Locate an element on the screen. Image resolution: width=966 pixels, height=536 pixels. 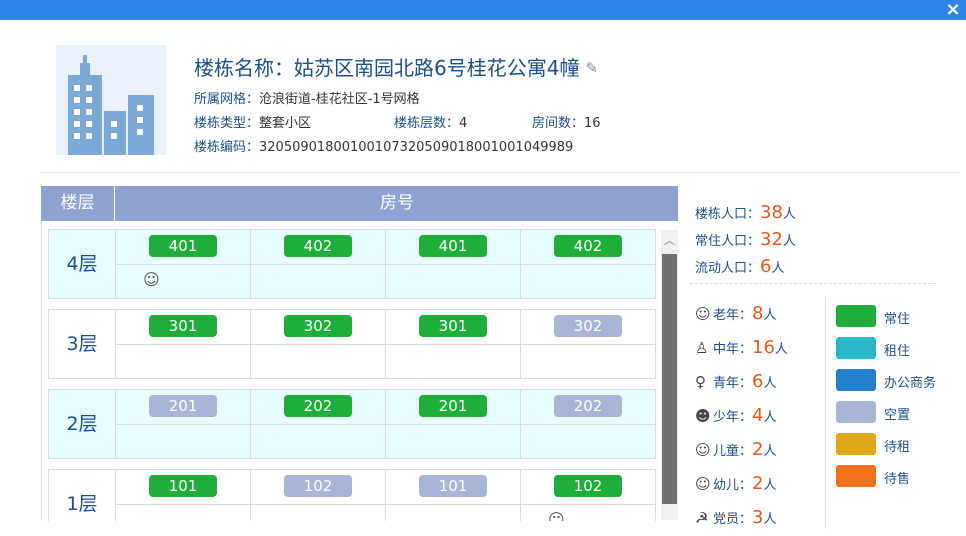
floor-row: 3层 301 302 301 302 is located at coordinates (352, 344).